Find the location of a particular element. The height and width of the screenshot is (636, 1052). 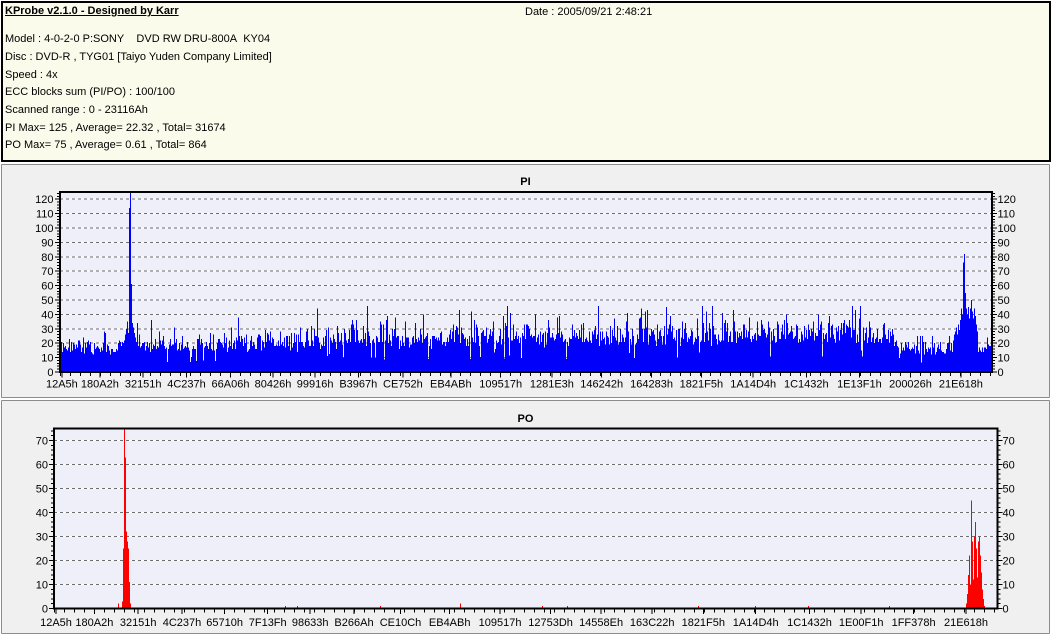

svg-text: 7F13Fh is located at coordinates (268, 623).